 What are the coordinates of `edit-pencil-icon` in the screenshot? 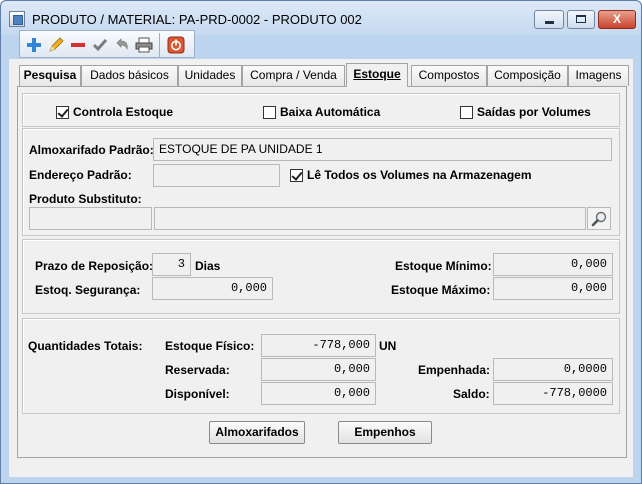 It's located at (56, 44).